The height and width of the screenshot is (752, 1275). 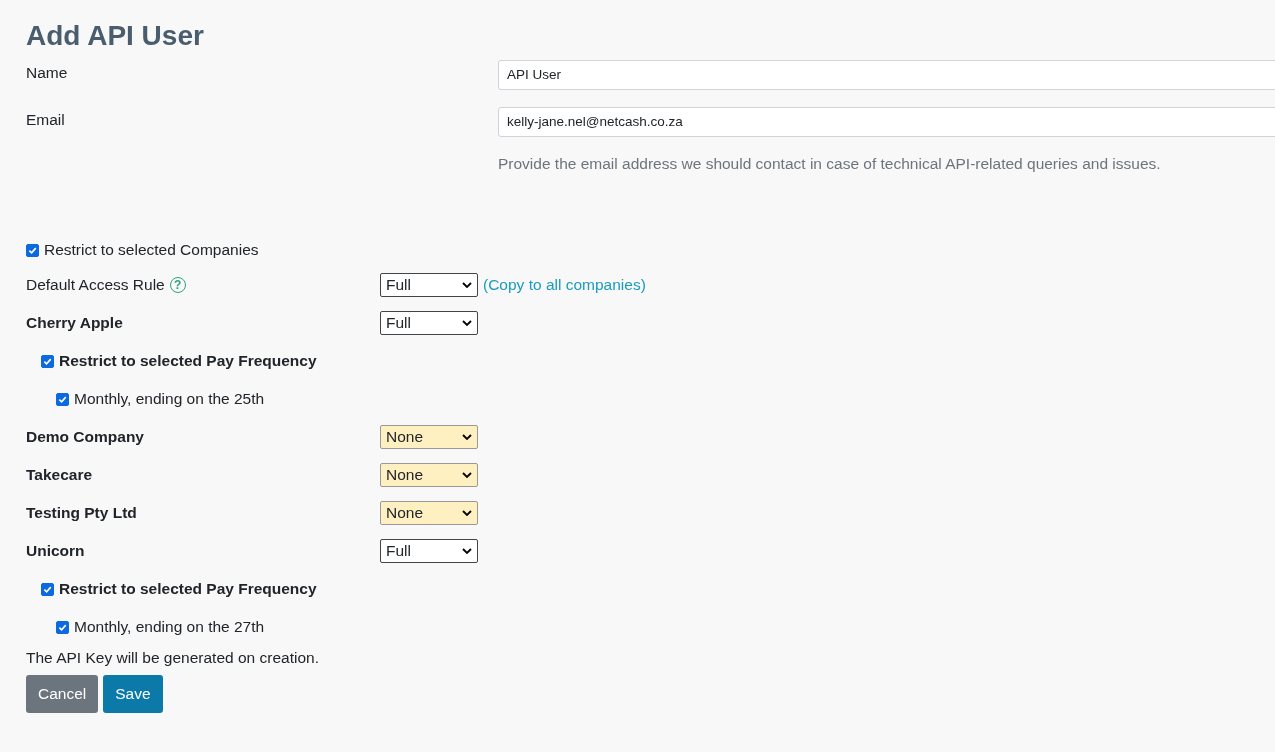 I want to click on company-name: Unicorn, so click(x=55, y=551).